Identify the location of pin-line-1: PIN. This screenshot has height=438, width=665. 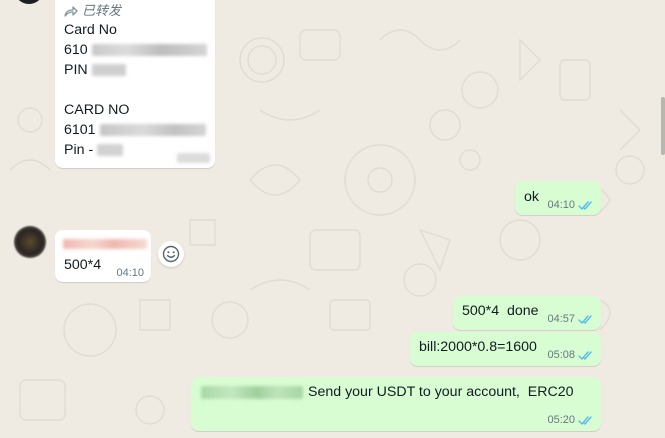
(95, 70).